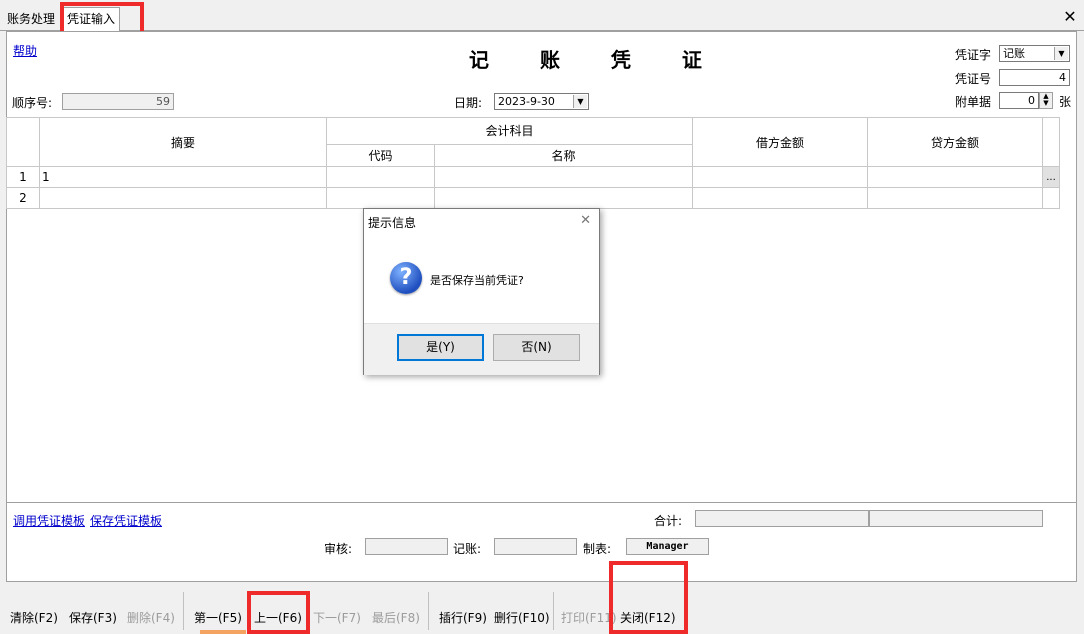  What do you see at coordinates (563, 155) in the screenshot?
I see `col-name-header: 名称` at bounding box center [563, 155].